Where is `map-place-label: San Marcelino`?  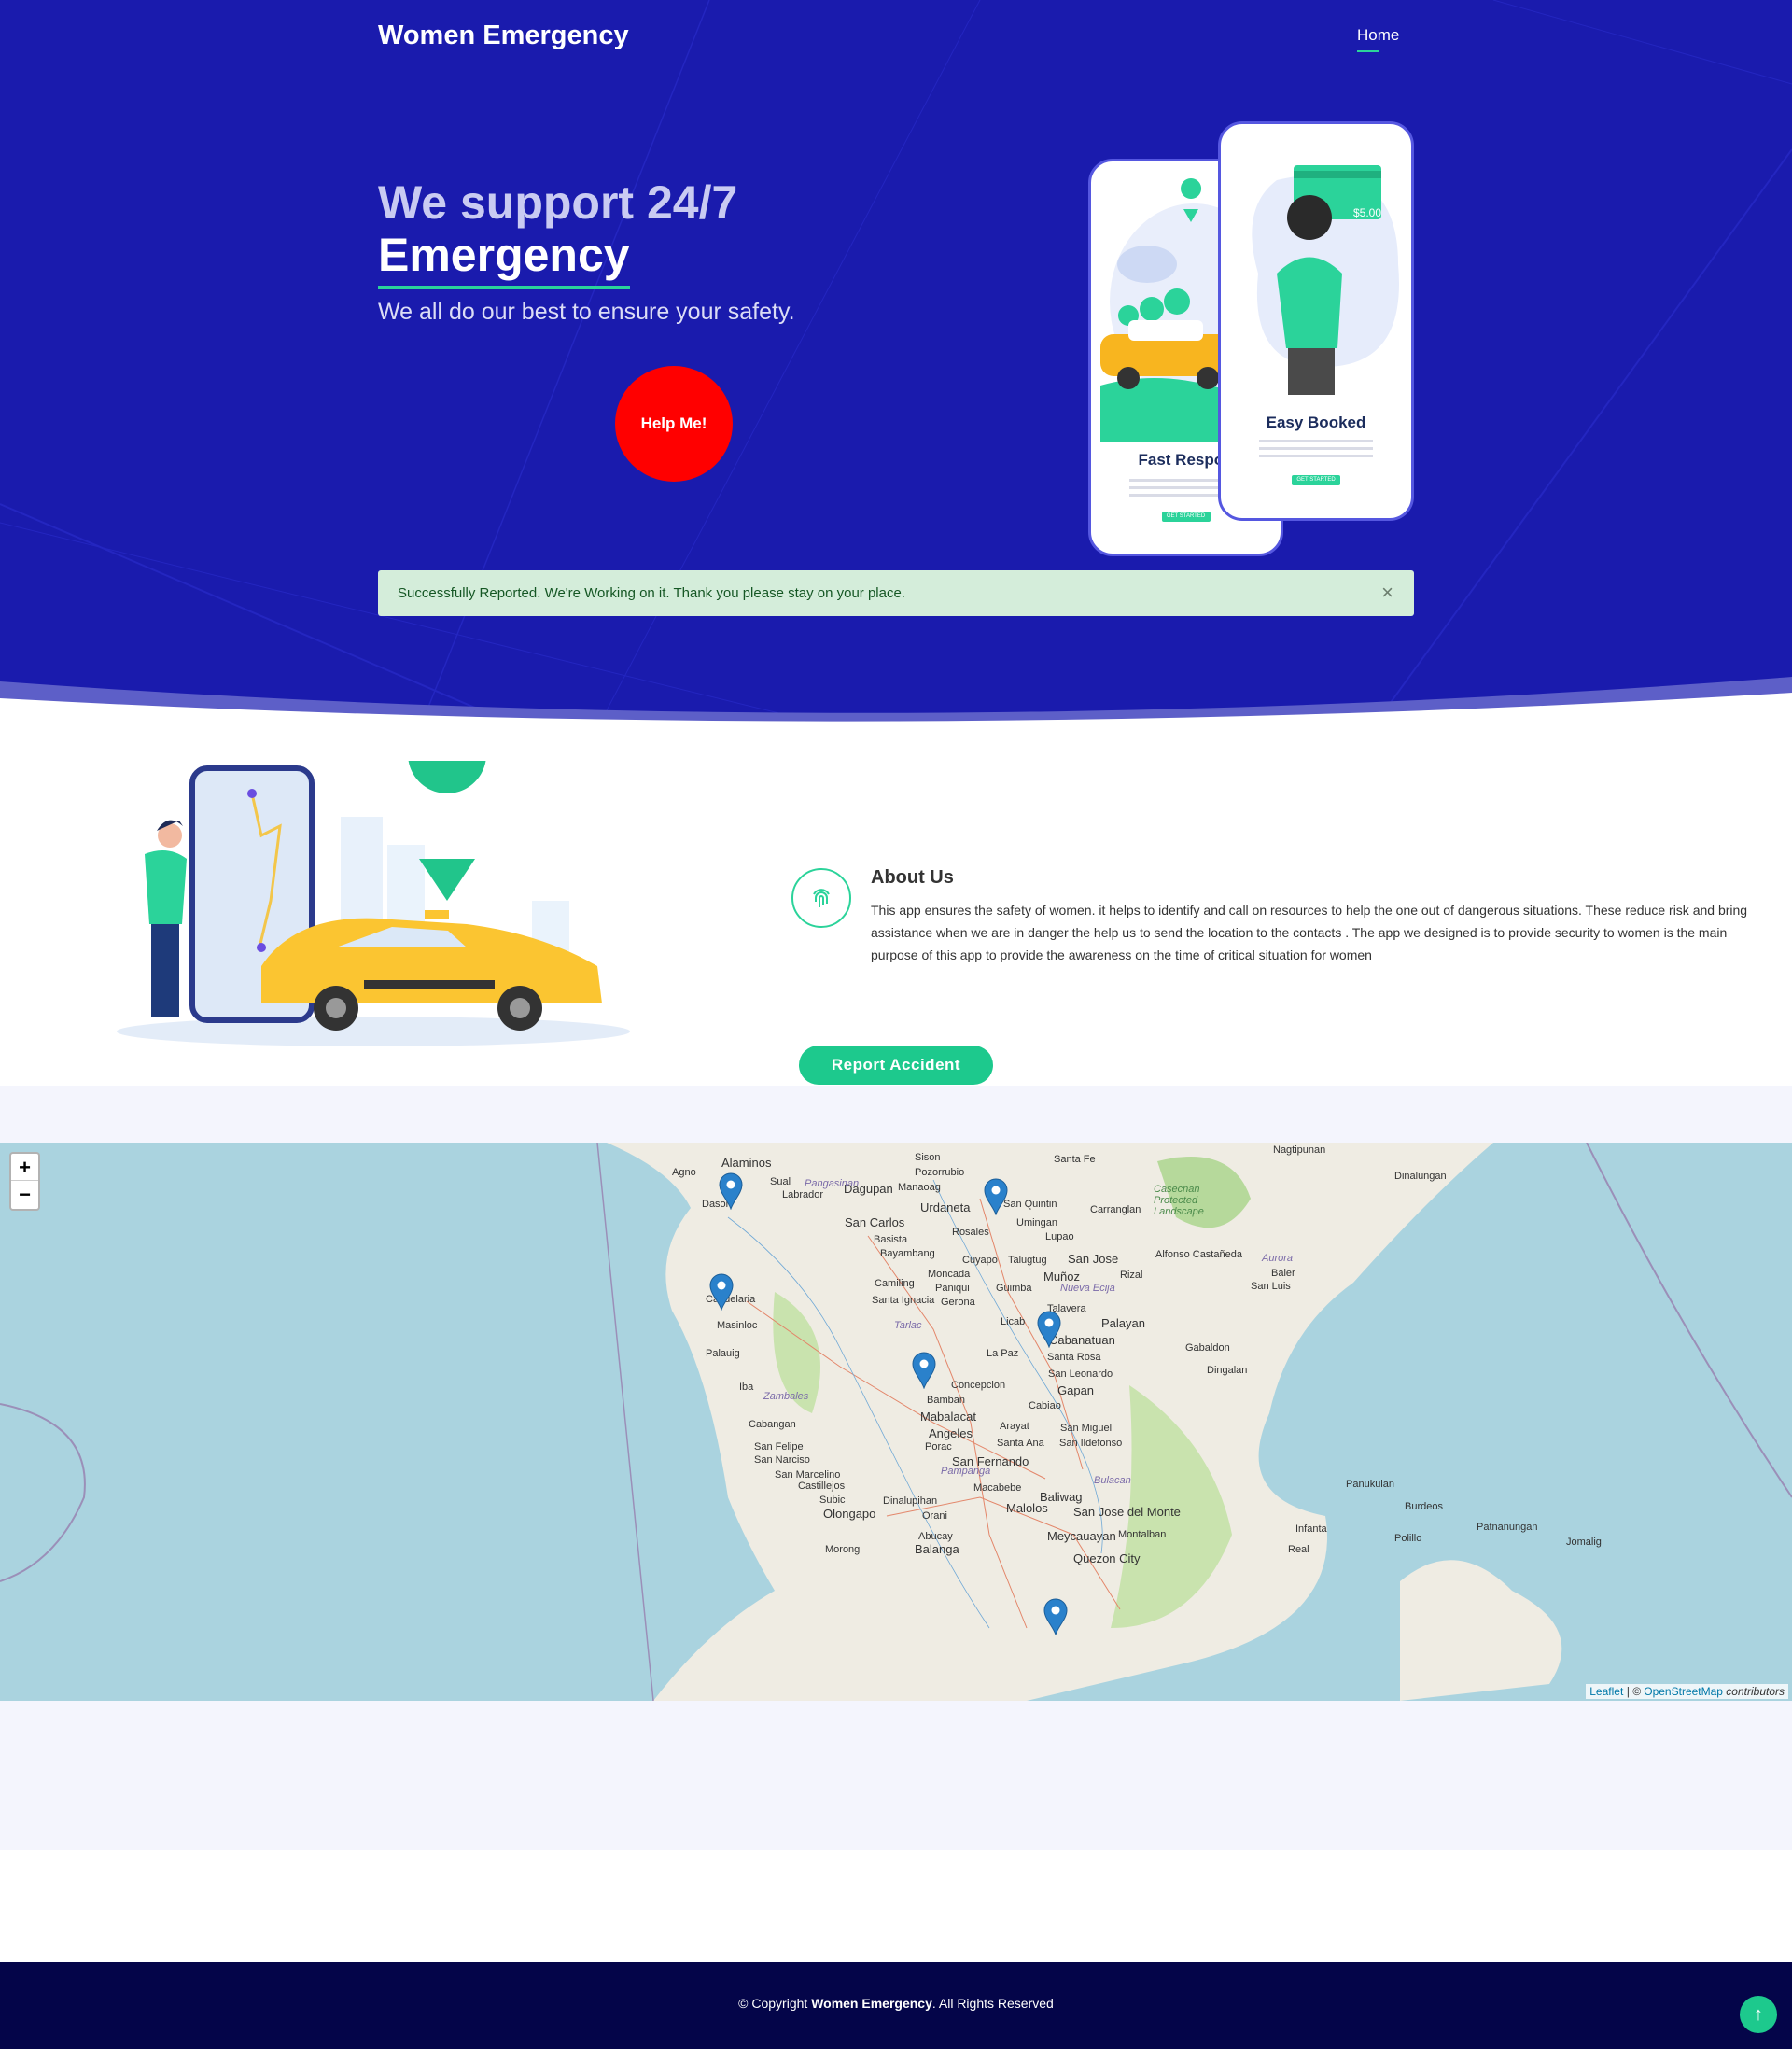
map-place-label: San Marcelino is located at coordinates (808, 1475).